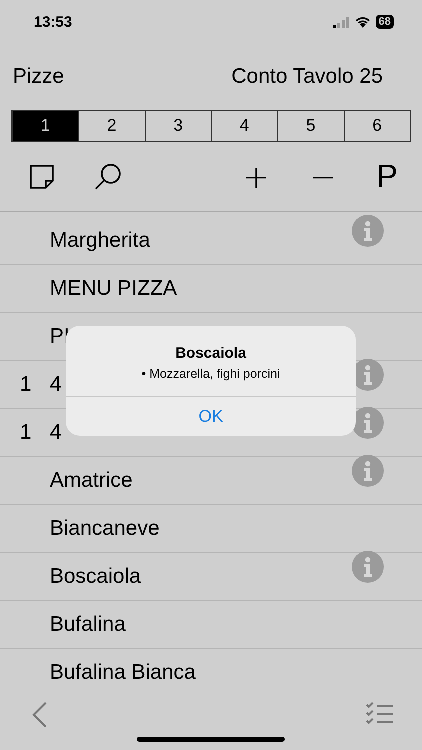 This screenshot has height=750, width=422. Describe the element at coordinates (380, 714) in the screenshot. I see `checklist-icon` at that location.